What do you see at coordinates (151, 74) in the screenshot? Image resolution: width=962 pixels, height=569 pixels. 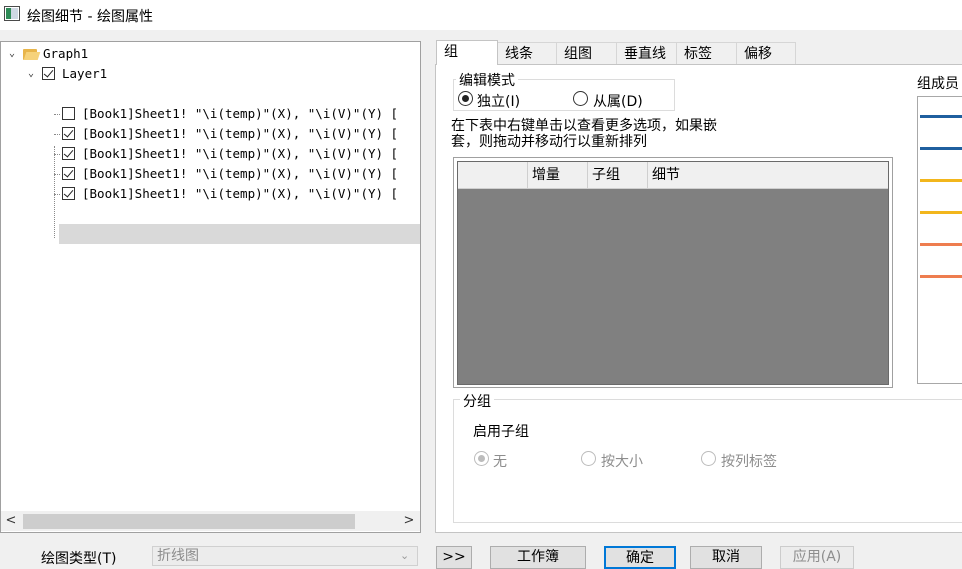 I see `tree-node-layer1: ⌄ Layer1` at bounding box center [151, 74].